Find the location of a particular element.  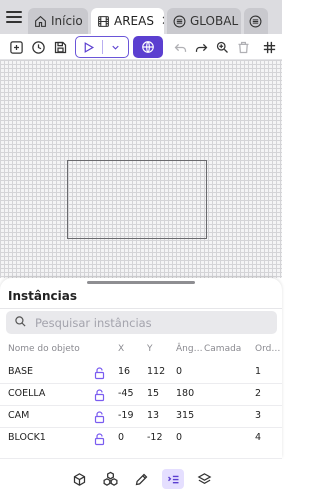

cell-name: CAM is located at coordinates (19, 415).